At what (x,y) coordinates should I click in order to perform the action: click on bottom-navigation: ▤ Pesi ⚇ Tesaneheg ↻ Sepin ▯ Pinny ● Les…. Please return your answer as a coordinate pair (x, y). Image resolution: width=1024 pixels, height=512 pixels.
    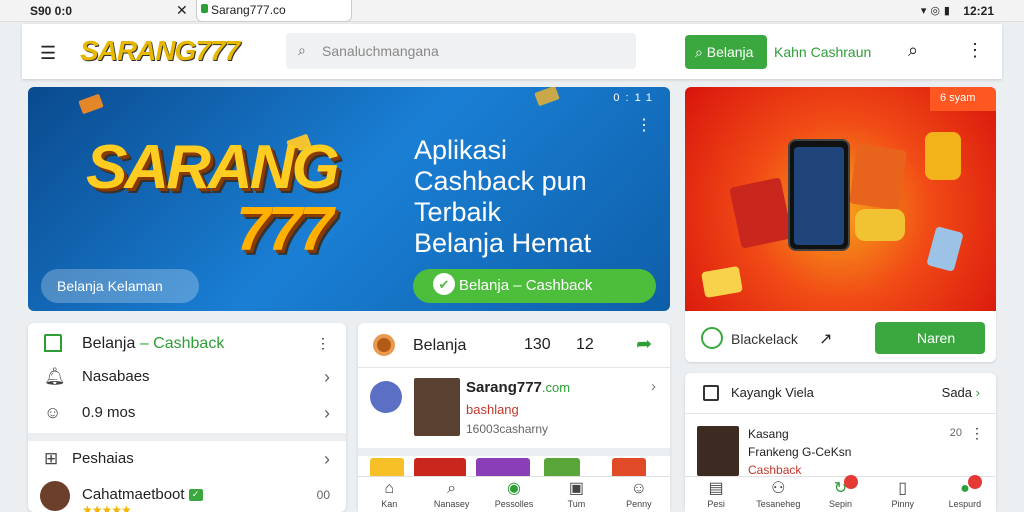
    Looking at the image, I should click on (840, 493).